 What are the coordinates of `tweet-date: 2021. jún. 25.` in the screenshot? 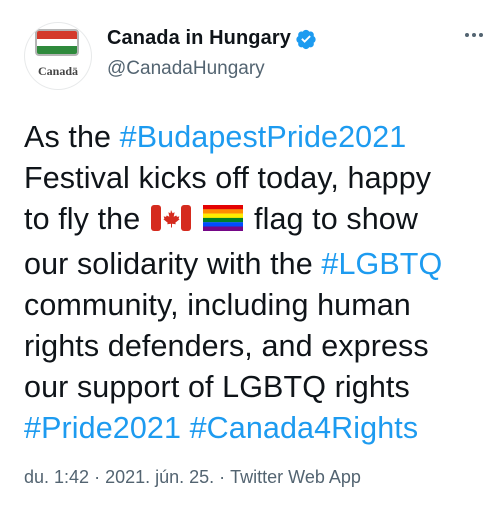 It's located at (159, 477).